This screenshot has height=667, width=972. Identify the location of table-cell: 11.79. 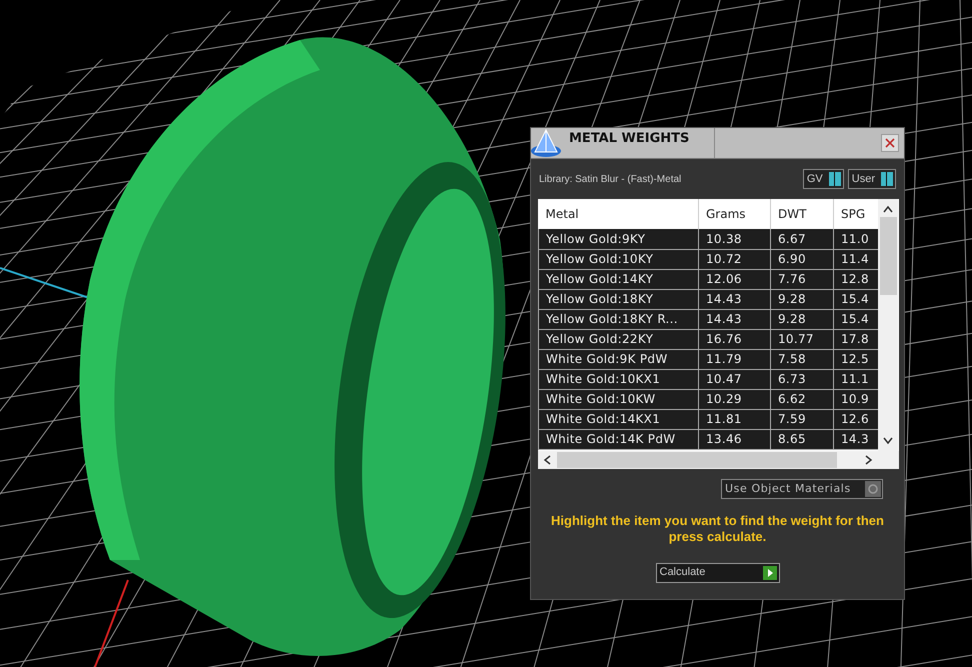
(734, 359).